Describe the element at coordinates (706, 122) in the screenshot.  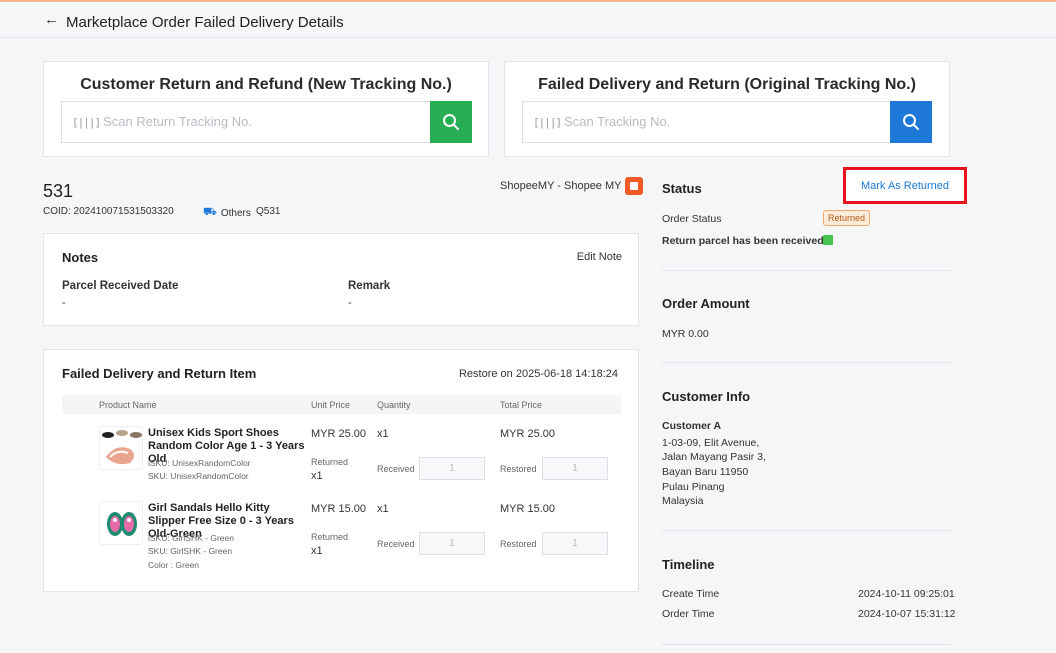
I see `scan-original-input: [|||] Scan Tracking No.` at that location.